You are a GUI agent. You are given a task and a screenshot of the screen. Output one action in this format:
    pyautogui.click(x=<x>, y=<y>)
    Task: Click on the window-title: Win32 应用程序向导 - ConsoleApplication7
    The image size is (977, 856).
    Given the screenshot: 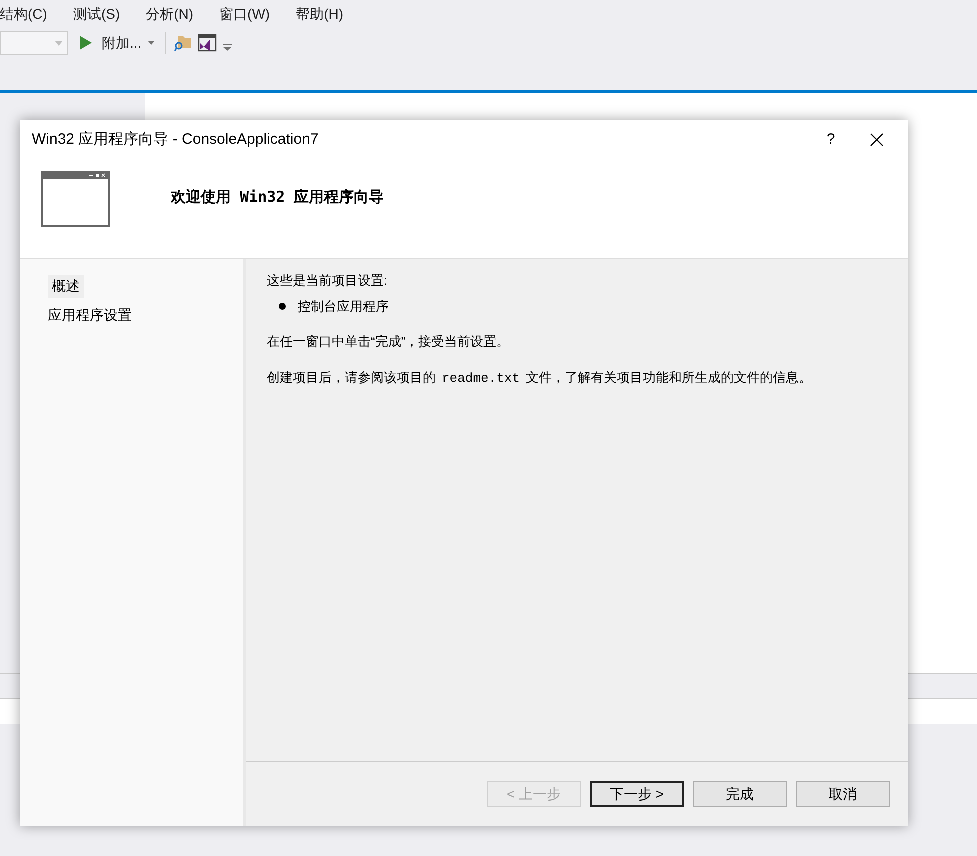 What is the action you would take?
    pyautogui.click(x=176, y=140)
    